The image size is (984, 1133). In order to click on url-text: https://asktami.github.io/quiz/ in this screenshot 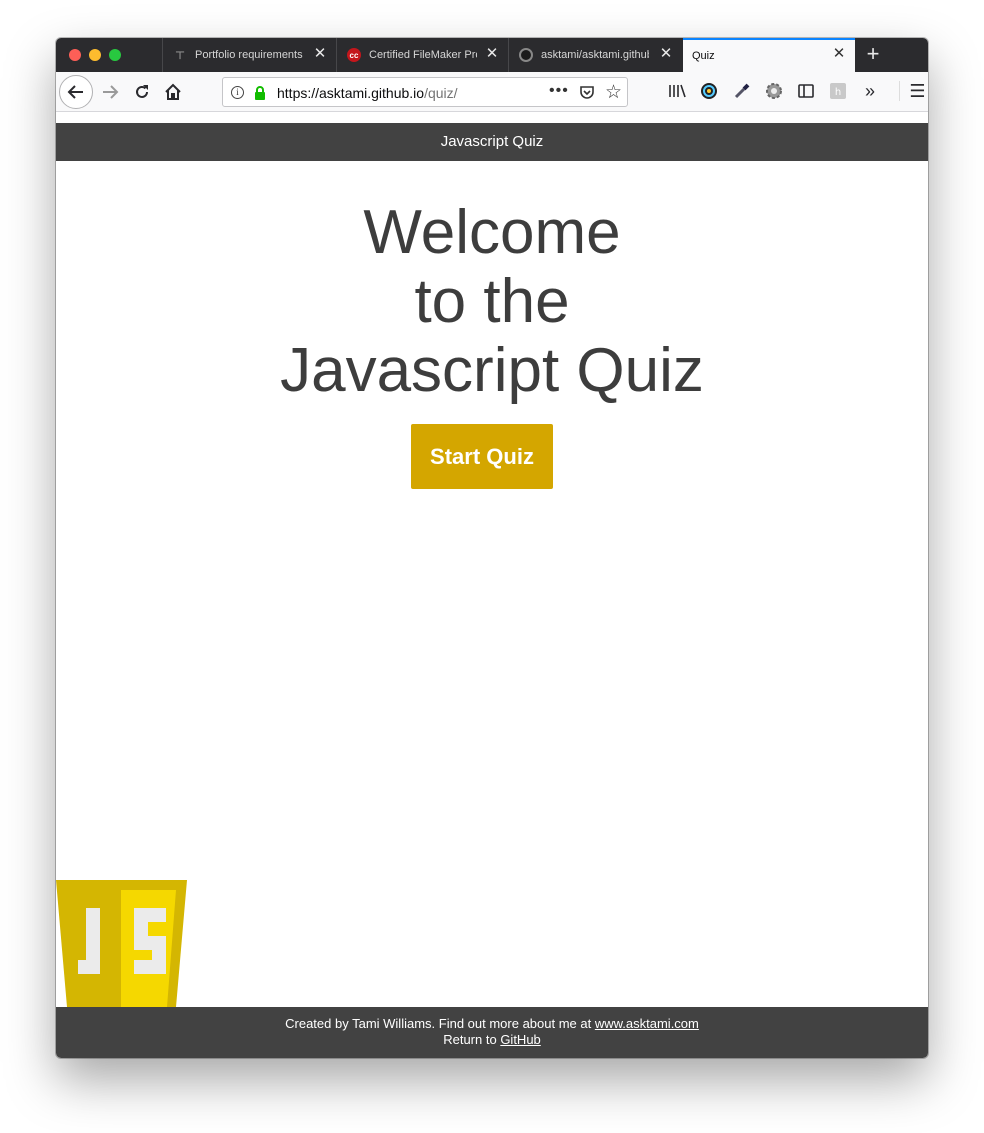, I will do `click(367, 93)`.